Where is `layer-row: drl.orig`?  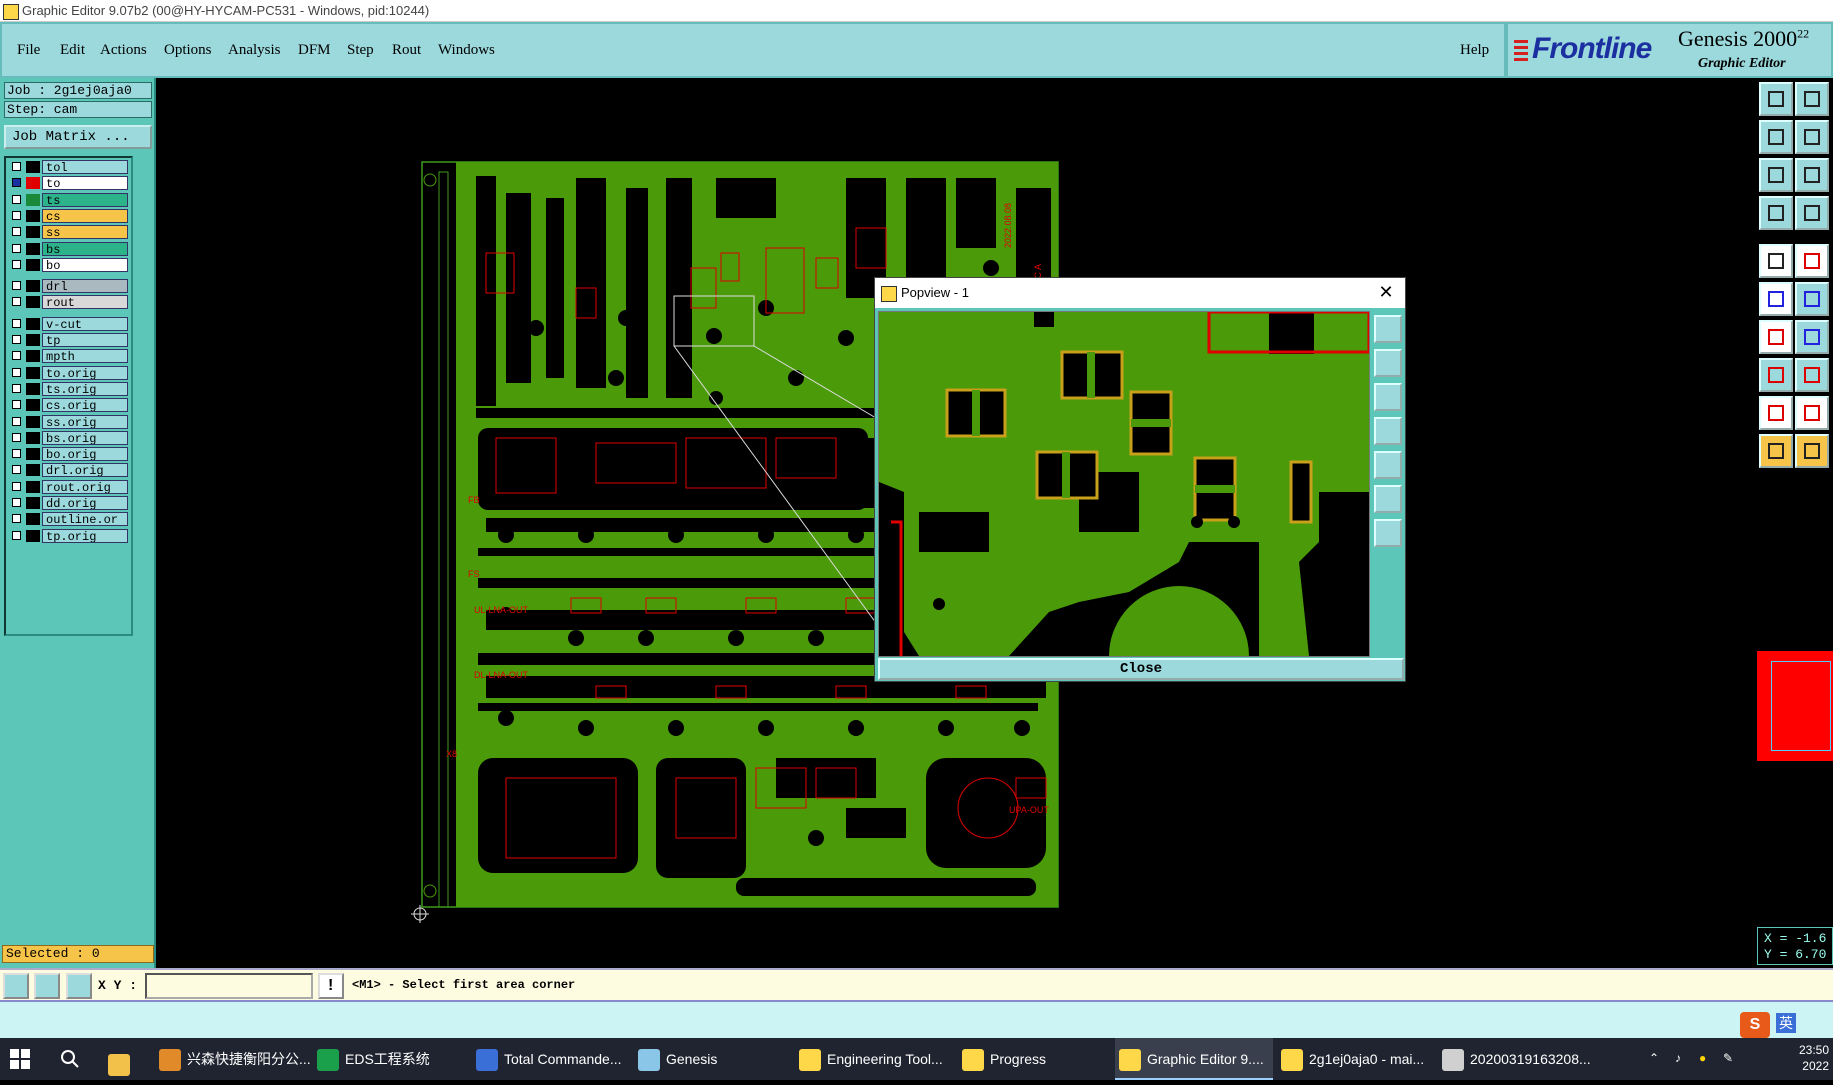
layer-row: drl.orig is located at coordinates (68, 470).